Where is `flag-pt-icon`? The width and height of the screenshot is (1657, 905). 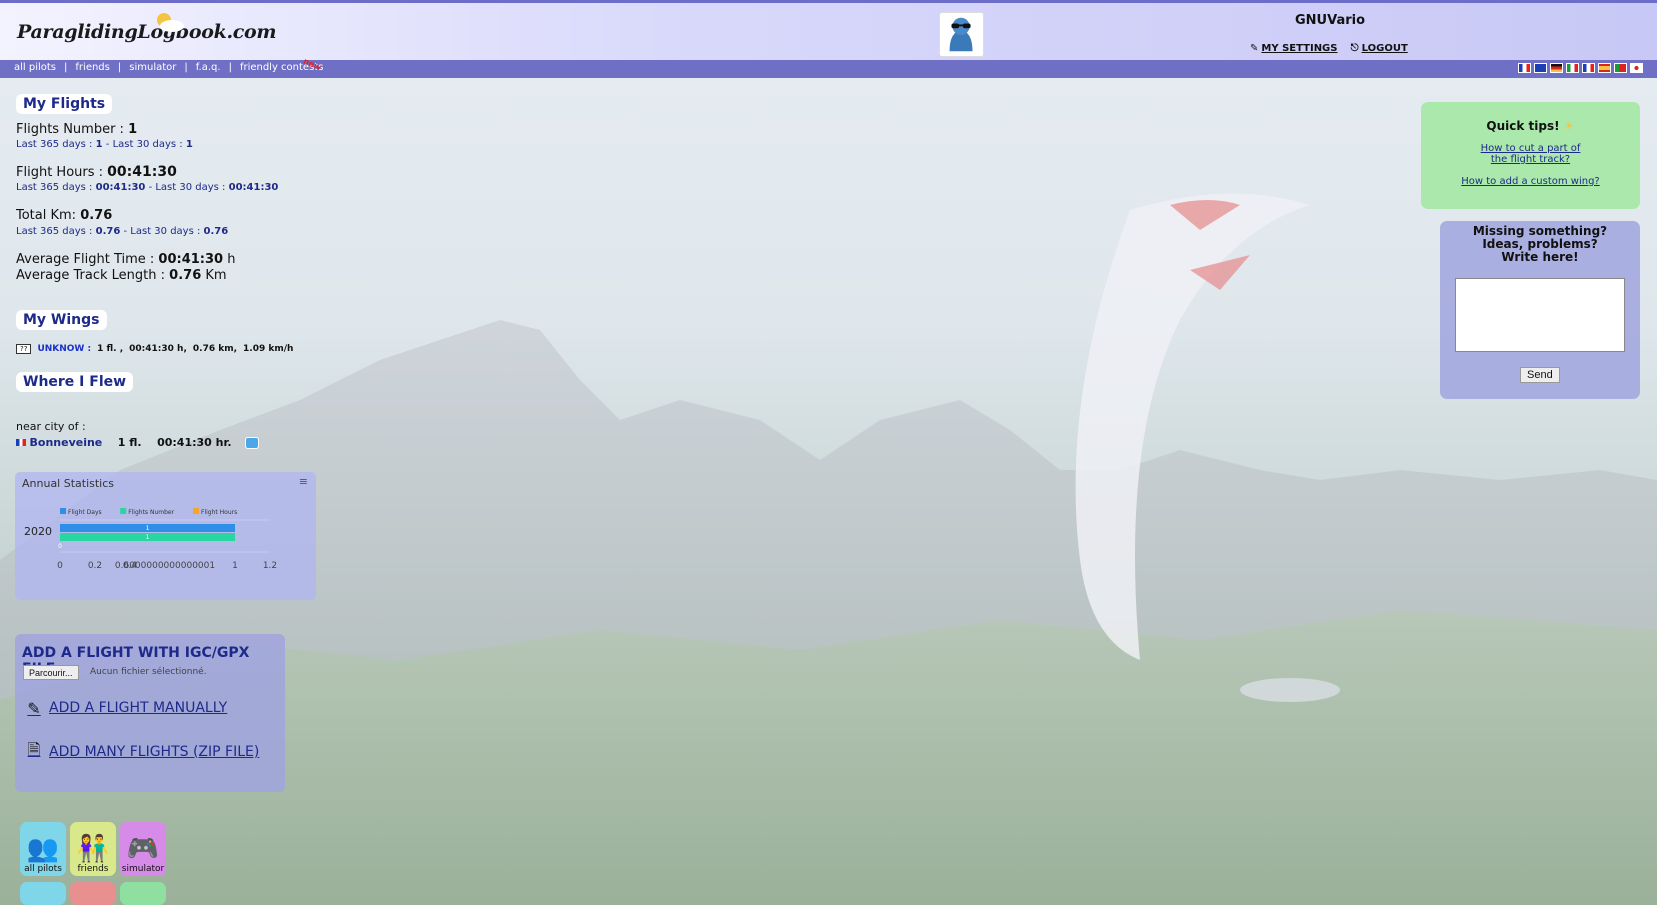
flag-pt-icon is located at coordinates (1620, 68).